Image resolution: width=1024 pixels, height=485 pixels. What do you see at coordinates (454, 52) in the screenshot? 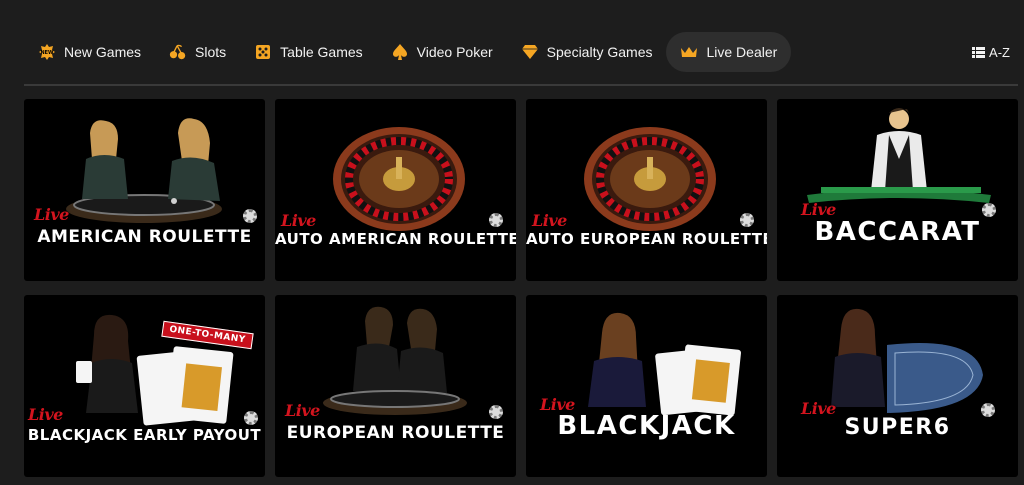
I see `nav-label: Video Poker` at bounding box center [454, 52].